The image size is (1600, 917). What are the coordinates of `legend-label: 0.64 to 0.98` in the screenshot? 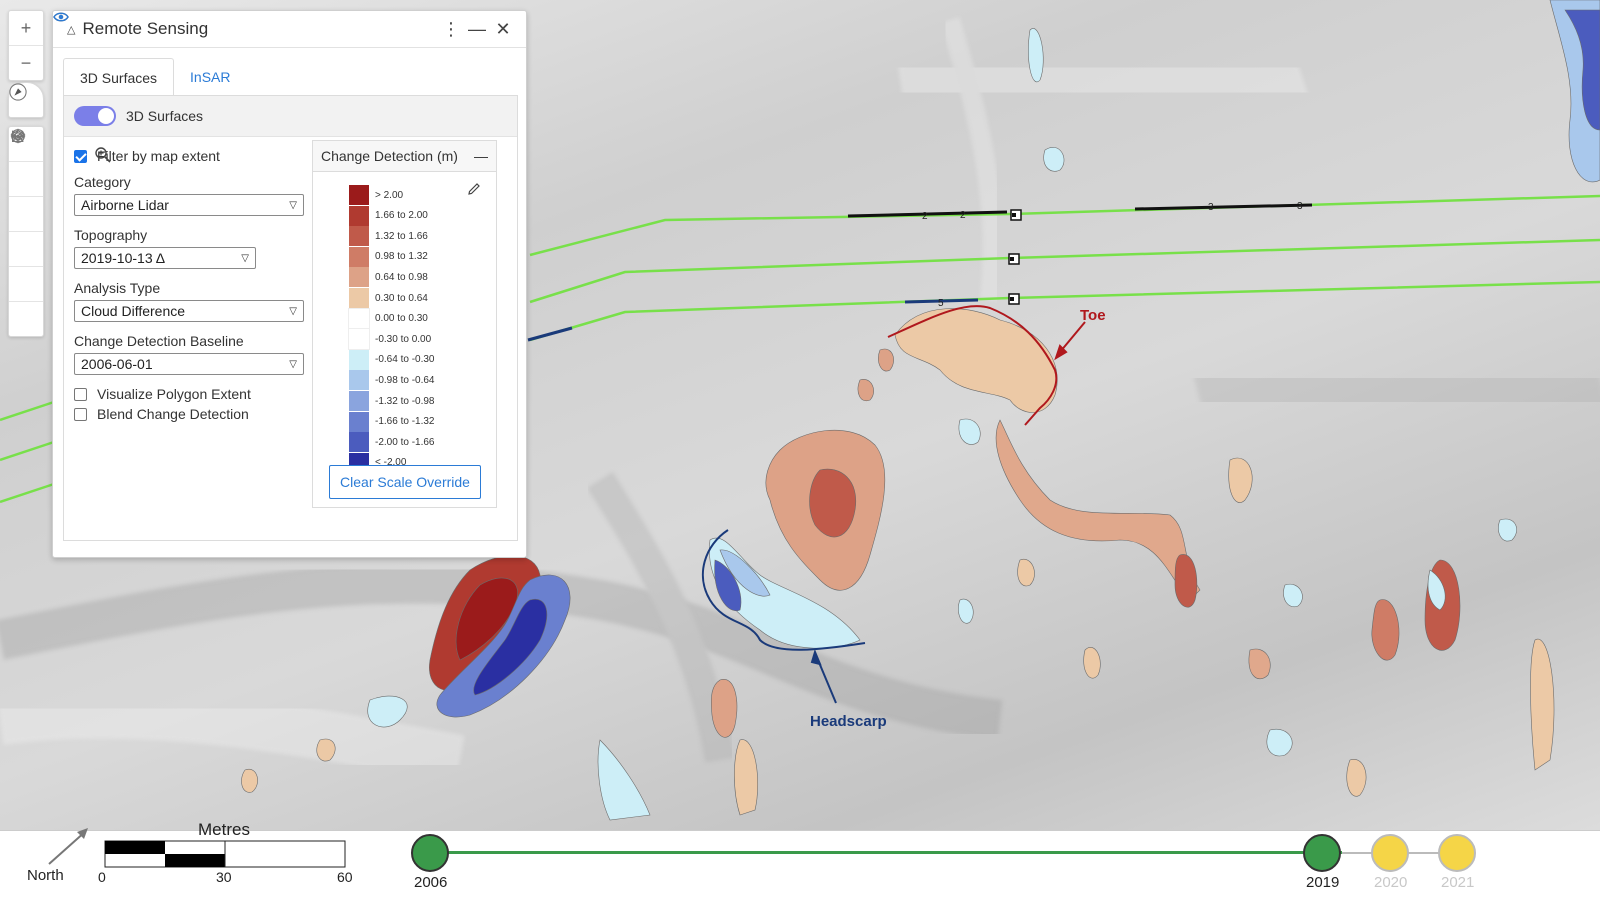 It's located at (401, 277).